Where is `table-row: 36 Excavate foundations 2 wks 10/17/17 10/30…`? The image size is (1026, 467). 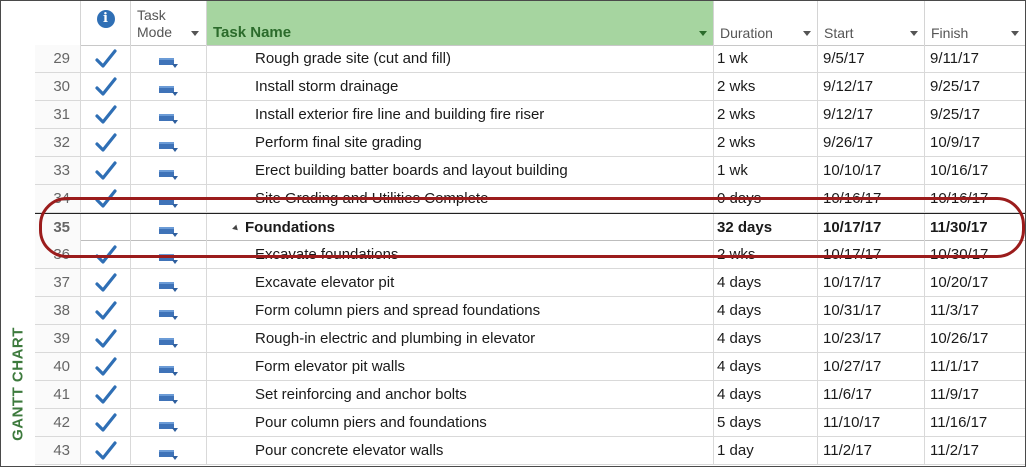 table-row: 36 Excavate foundations 2 wks 10/17/17 10/30… is located at coordinates (530, 255).